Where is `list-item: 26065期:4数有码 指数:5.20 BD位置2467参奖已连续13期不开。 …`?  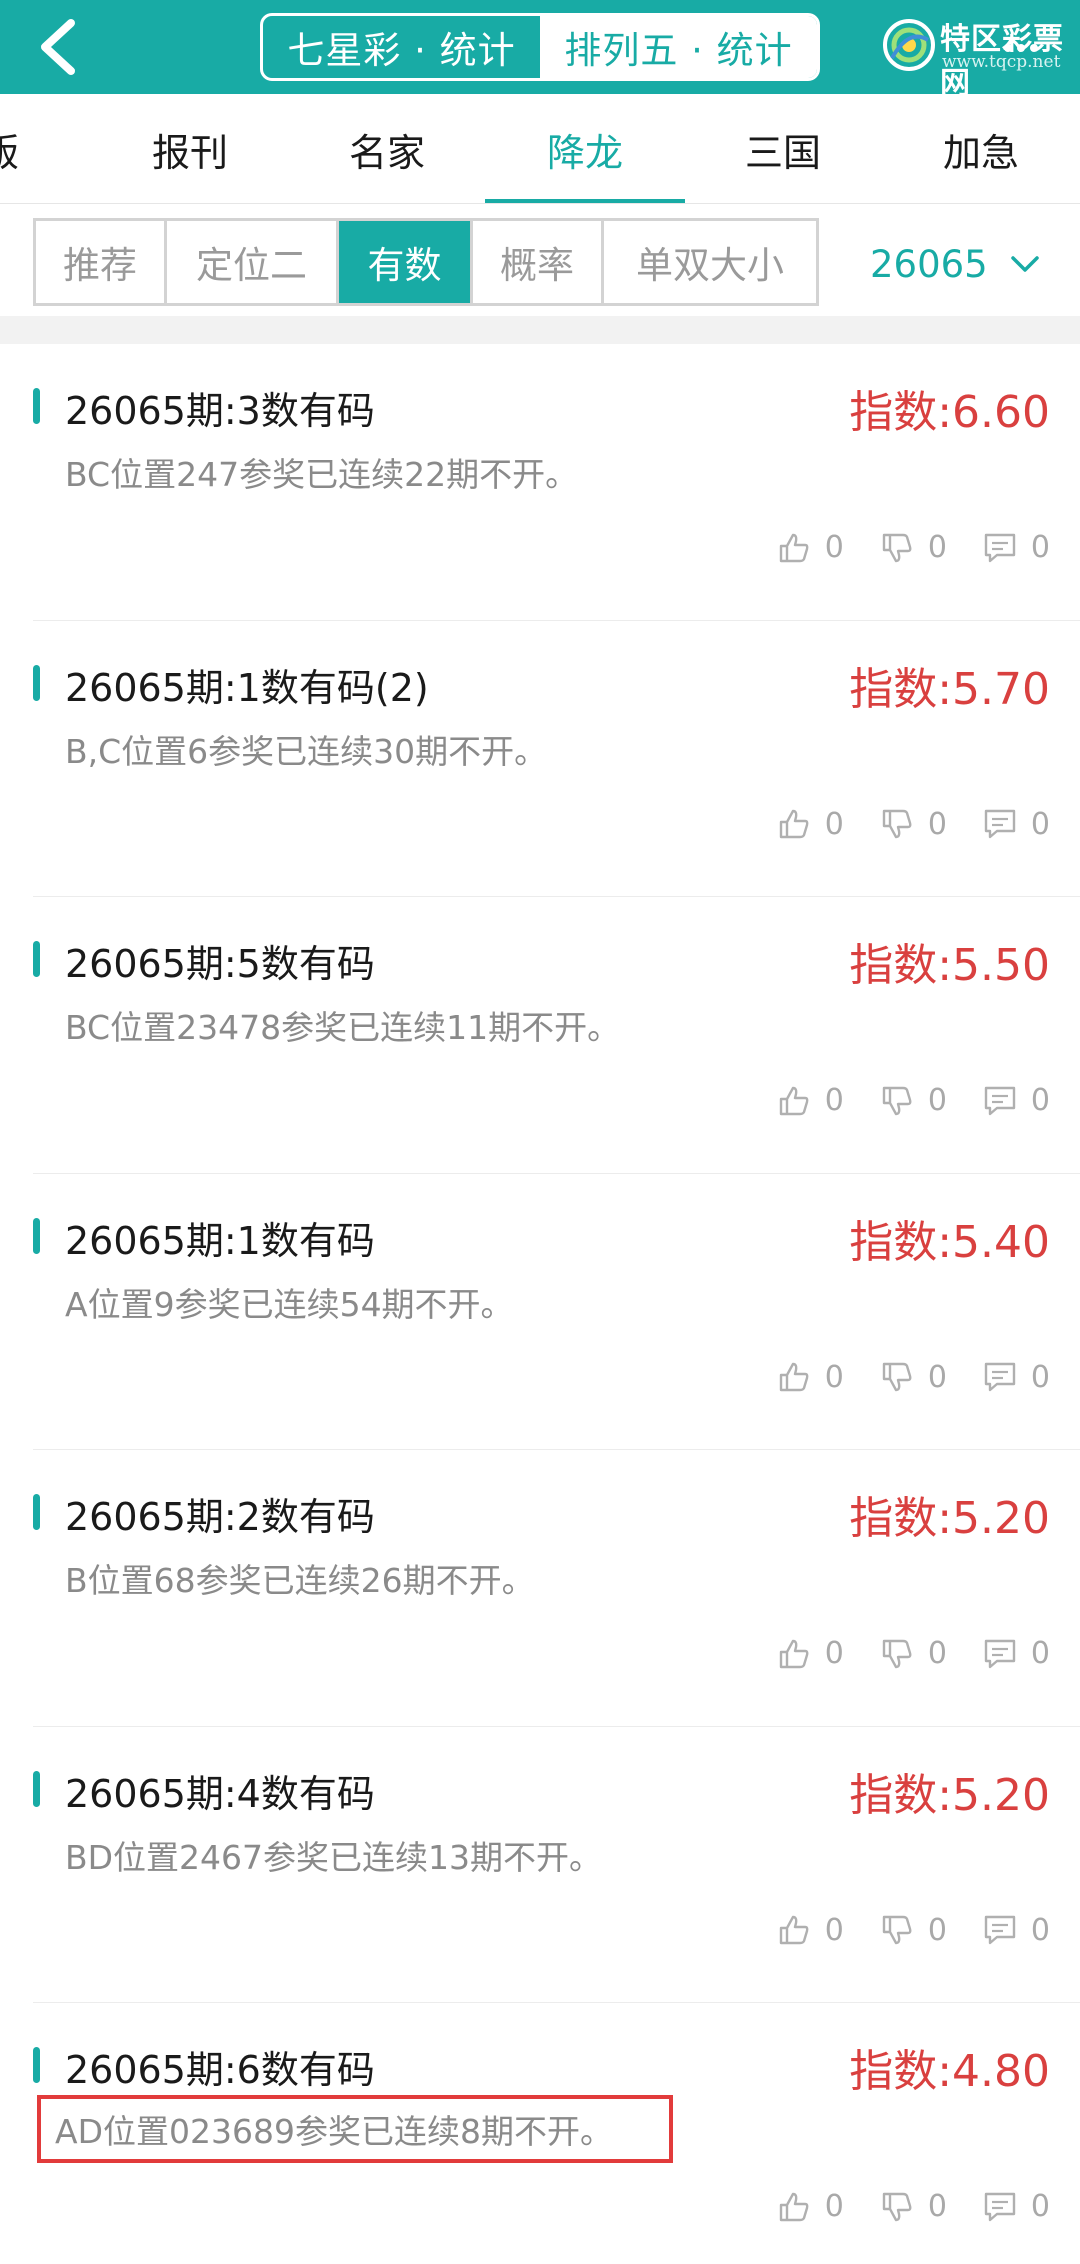 list-item: 26065期:4数有码 指数:5.20 BD位置2467参奖已连续13期不开。 … is located at coordinates (556, 1865).